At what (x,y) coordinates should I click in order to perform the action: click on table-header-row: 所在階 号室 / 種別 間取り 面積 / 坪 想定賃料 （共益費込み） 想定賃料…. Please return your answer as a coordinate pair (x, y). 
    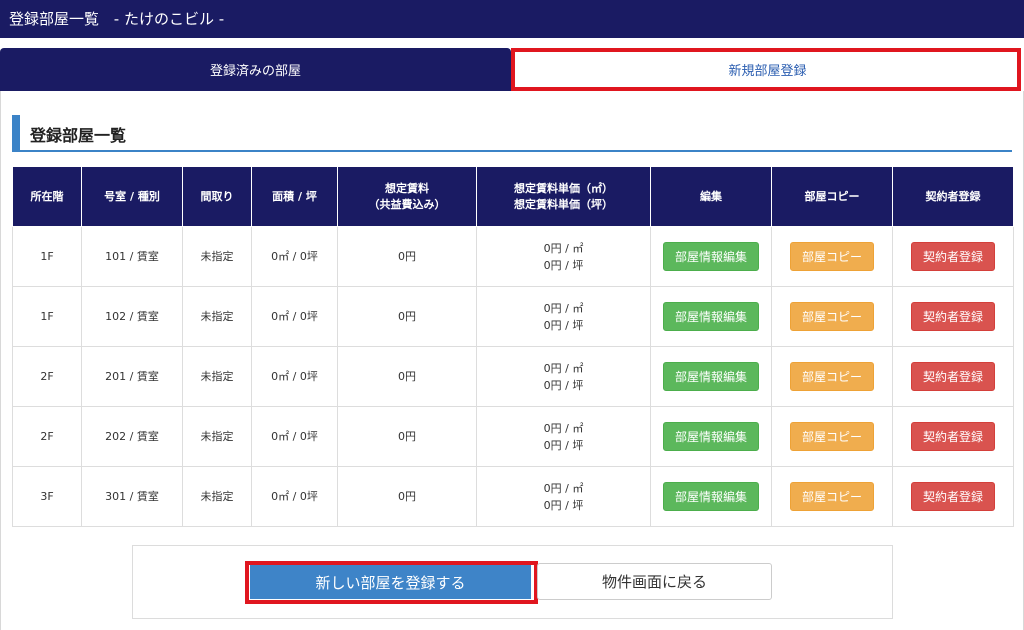
    Looking at the image, I should click on (513, 196).